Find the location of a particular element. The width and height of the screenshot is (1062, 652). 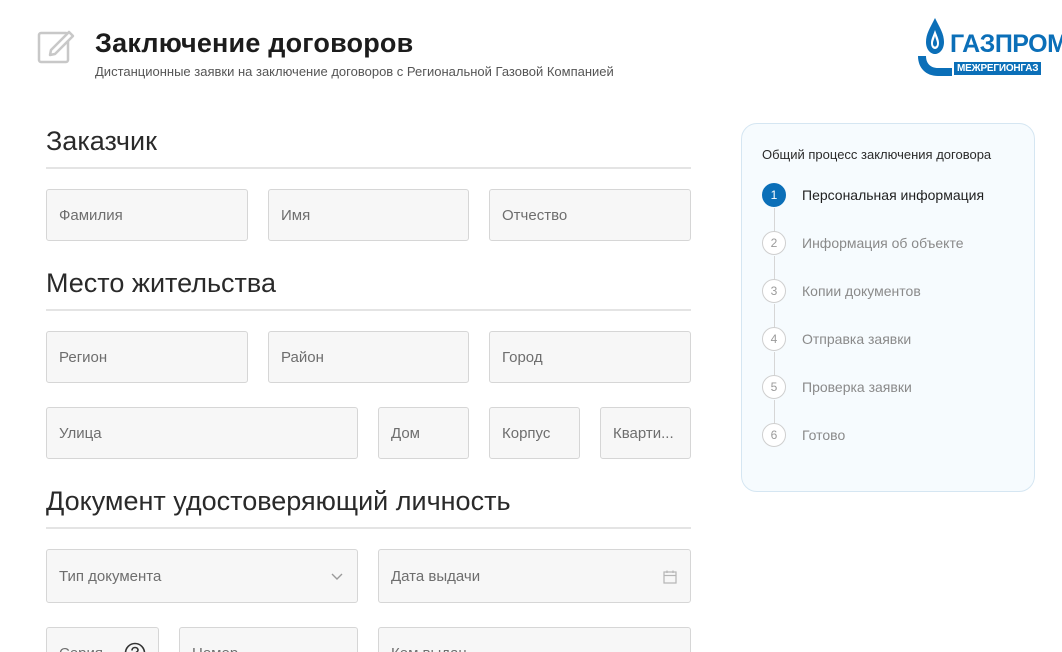

step-label: Проверка заявки is located at coordinates (857, 387).